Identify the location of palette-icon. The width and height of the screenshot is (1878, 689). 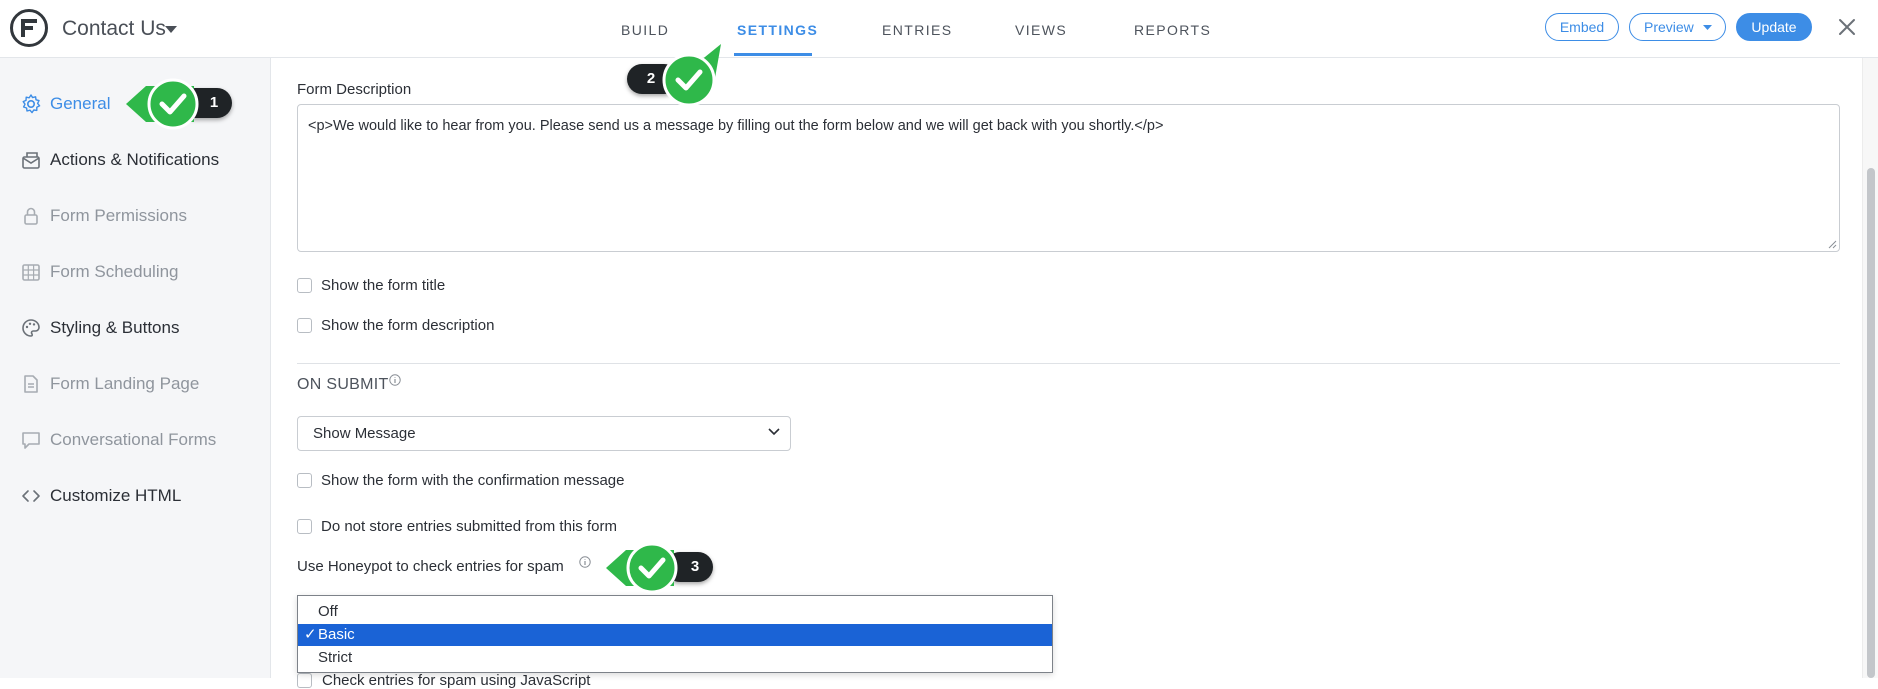
(31, 328).